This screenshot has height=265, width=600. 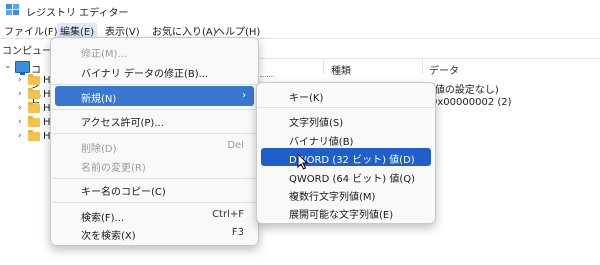 I want to click on menu-item-label: キー名のコピー(C), so click(x=123, y=192).